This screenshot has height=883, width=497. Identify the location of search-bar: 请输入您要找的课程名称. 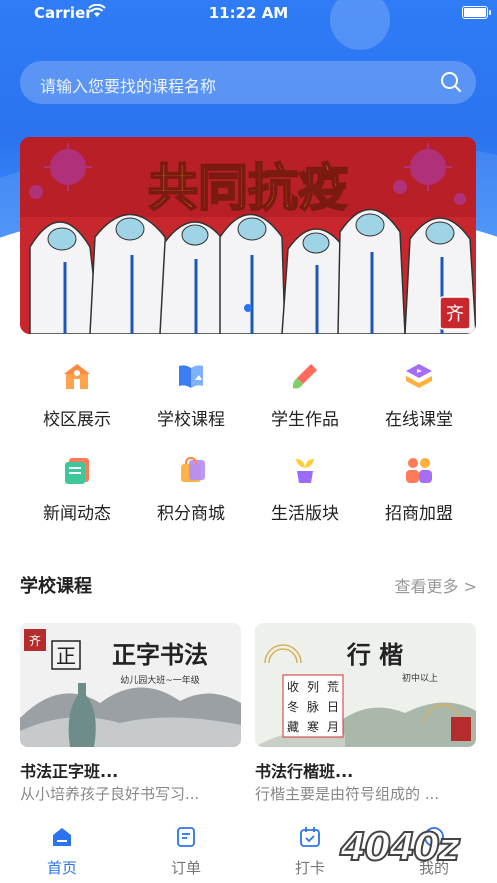
(248, 82).